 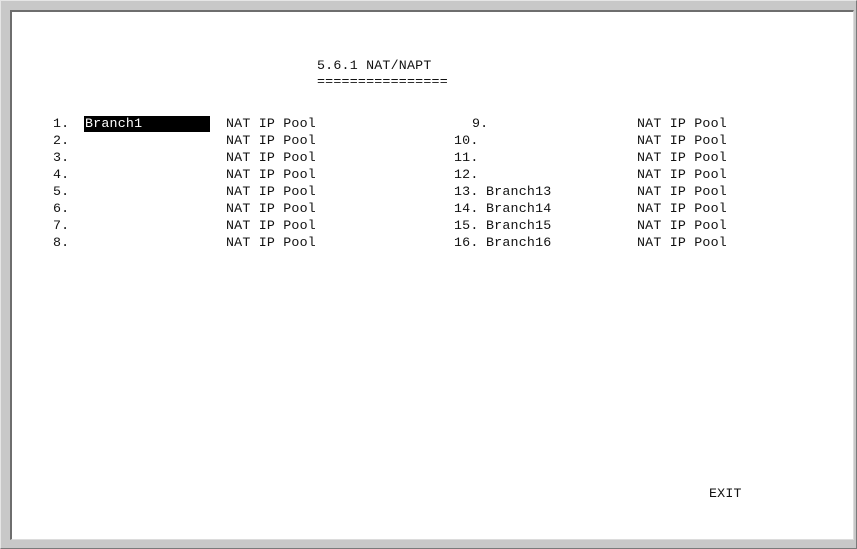 What do you see at coordinates (432, 210) in the screenshot?
I see `entry-row-14: 14. Branch14 NAT IP Pool` at bounding box center [432, 210].